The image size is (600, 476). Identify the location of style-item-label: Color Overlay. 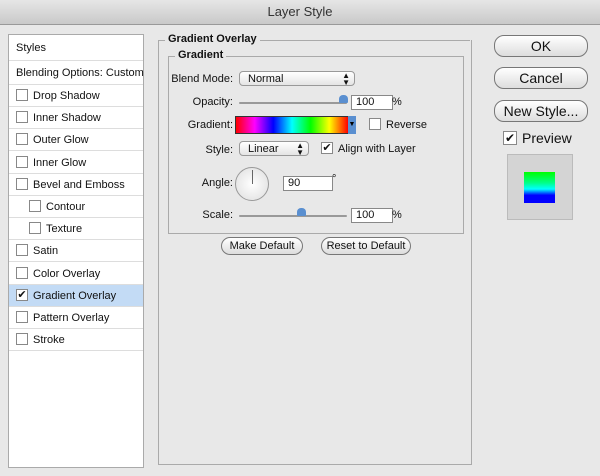
(67, 273).